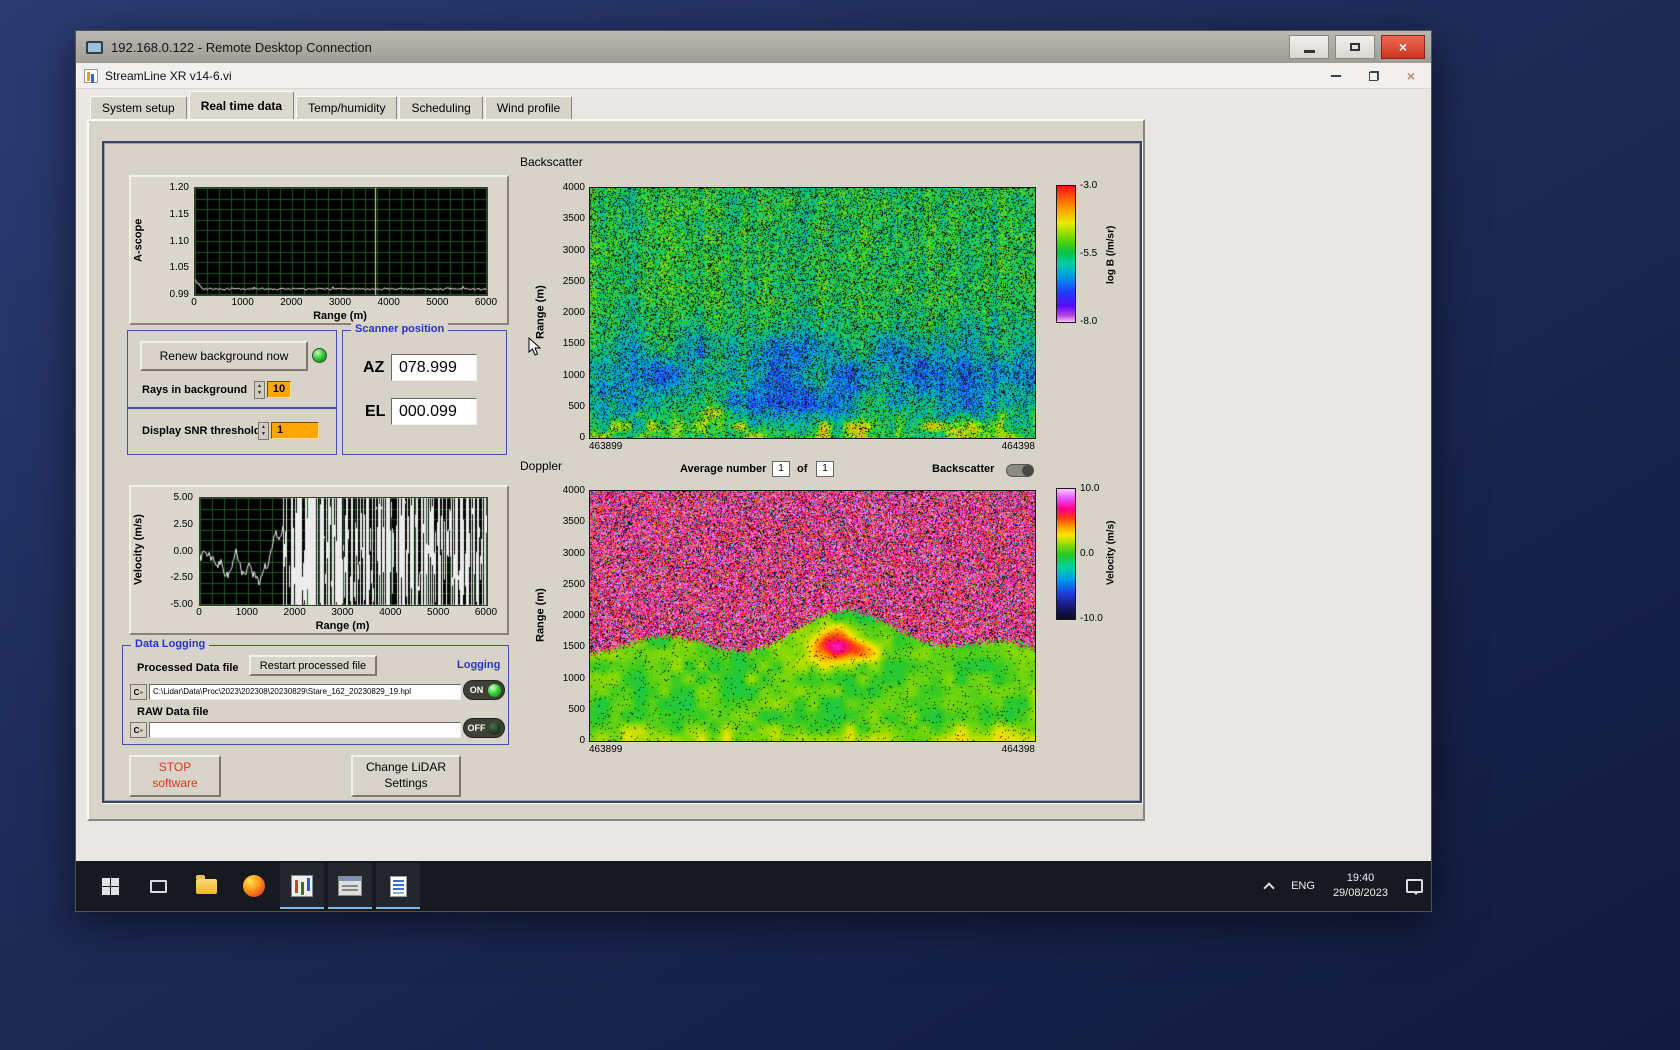 The image size is (1680, 1050). Describe the element at coordinates (723, 469) in the screenshot. I see `average-number-label: Average number` at that location.